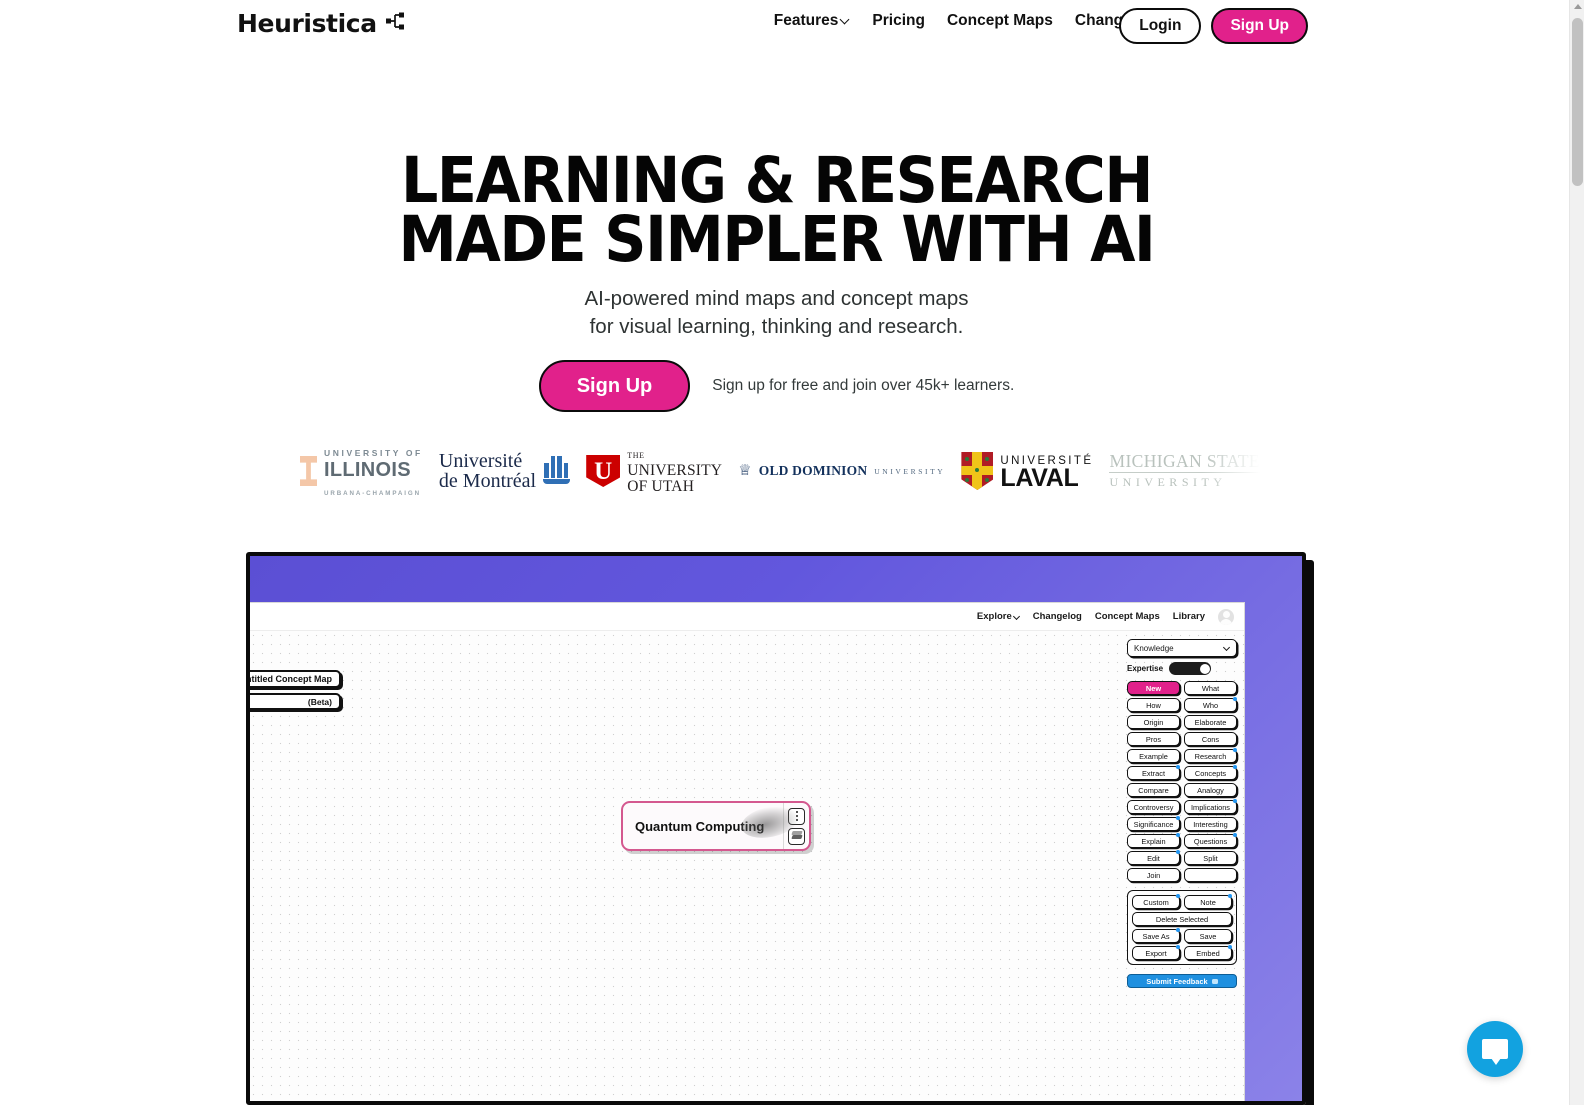  I want to click on utah-line-1: THE, so click(636, 456).